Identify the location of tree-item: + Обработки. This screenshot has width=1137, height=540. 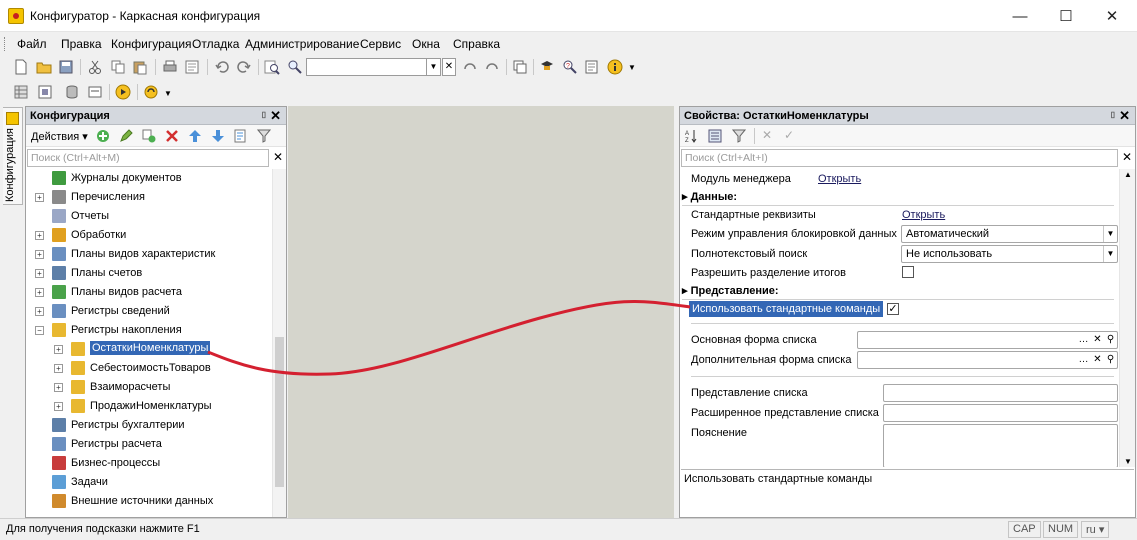
(149, 235).